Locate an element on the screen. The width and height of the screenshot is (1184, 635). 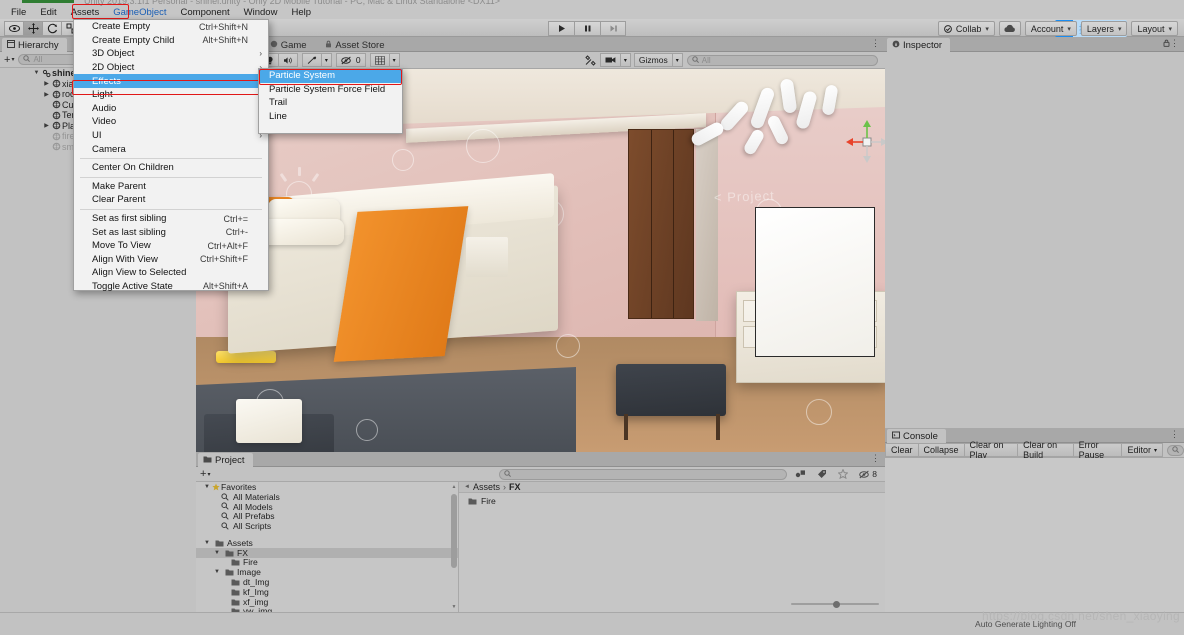
breadcrumb-collapse-icon: ◄ is located at coordinates (467, 487).